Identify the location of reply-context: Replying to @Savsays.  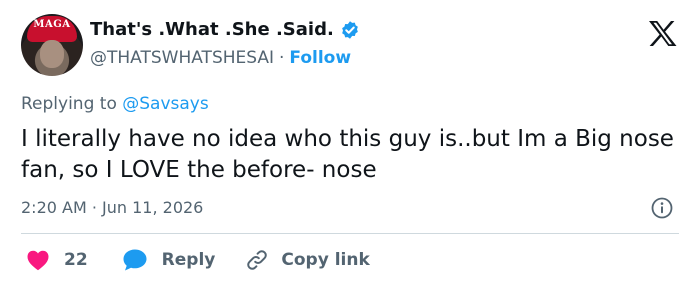
(115, 104).